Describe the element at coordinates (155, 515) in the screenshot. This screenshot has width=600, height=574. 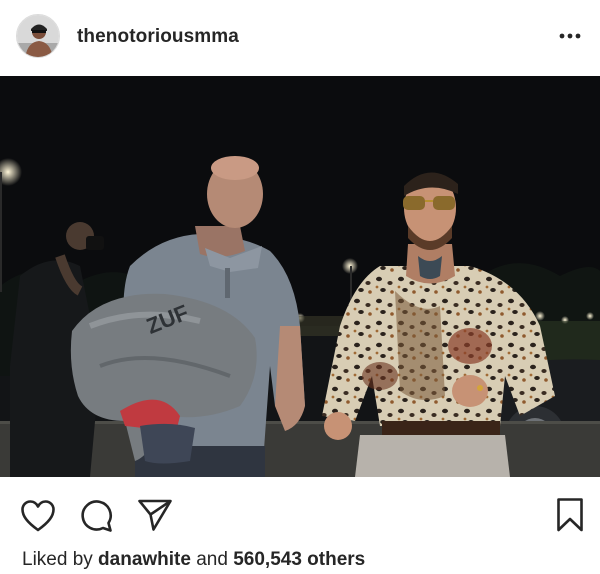
I see `share-icon` at that location.